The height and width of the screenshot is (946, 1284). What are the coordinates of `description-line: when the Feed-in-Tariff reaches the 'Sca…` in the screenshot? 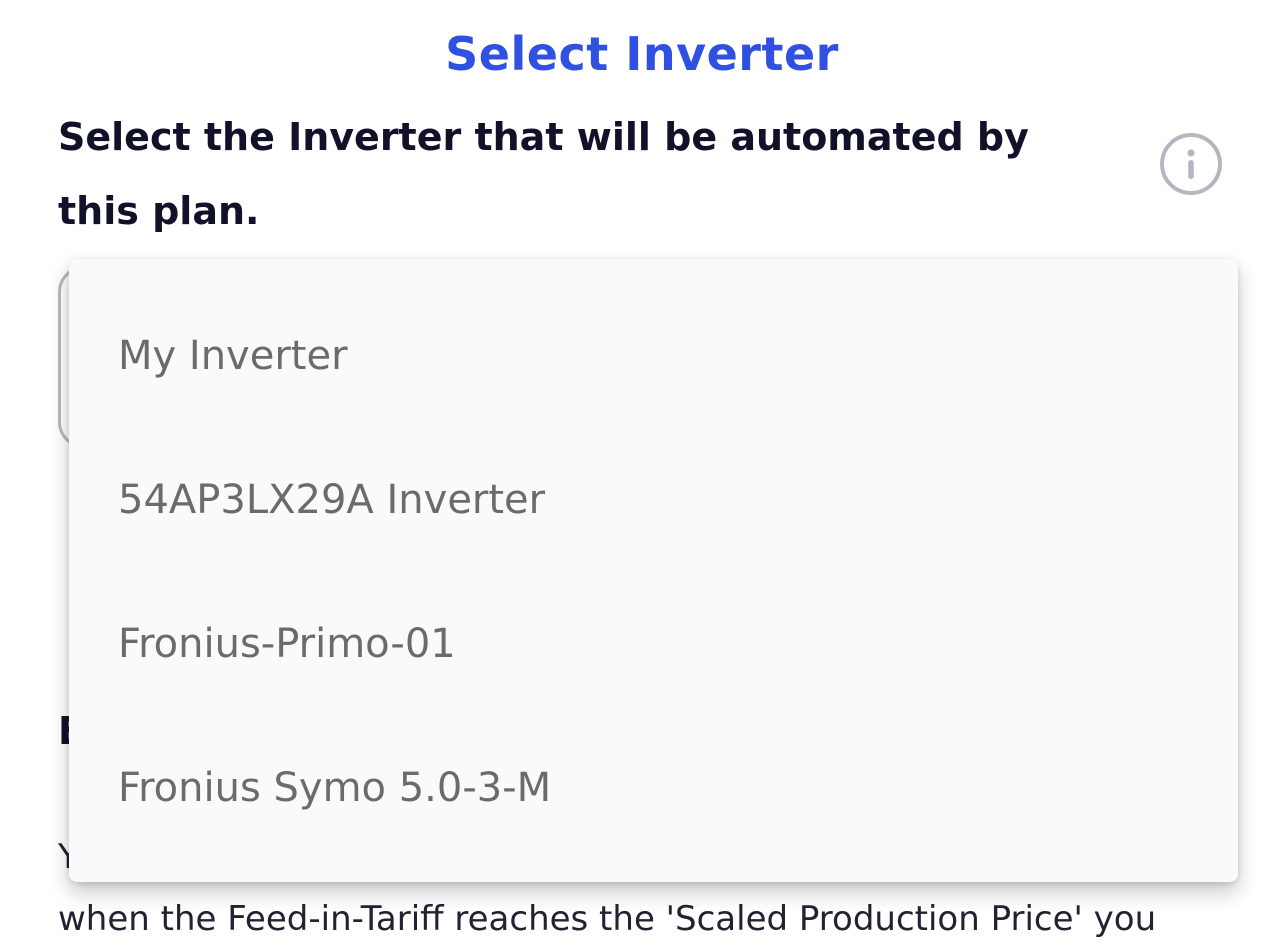 It's located at (607, 919).